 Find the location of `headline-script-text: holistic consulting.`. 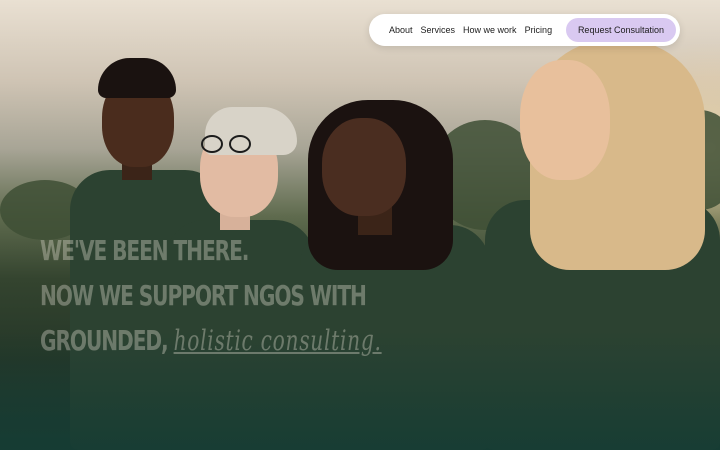

headline-script-text: holistic consulting. is located at coordinates (277, 340).